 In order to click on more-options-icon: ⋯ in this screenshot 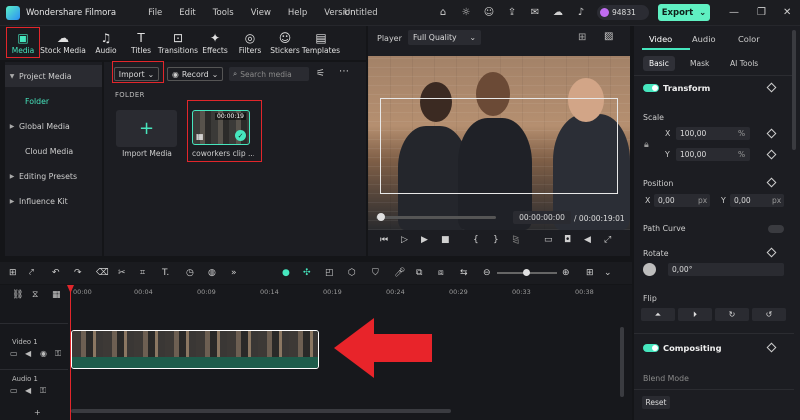, I will do `click(344, 71)`.